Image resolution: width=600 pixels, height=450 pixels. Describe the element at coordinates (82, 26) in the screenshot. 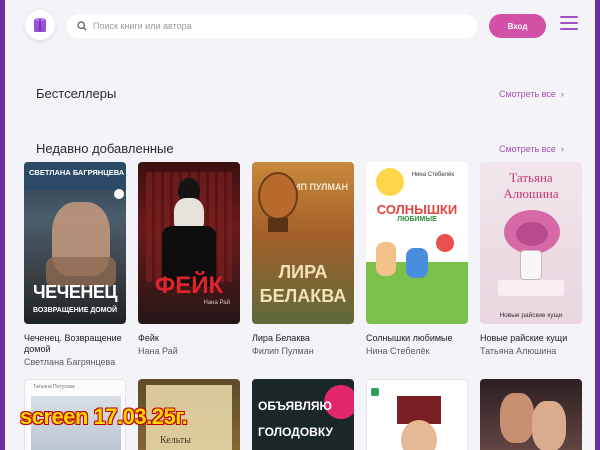

I see `search-icon` at that location.